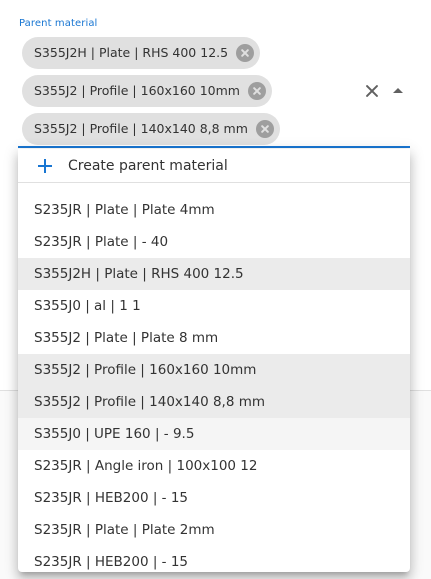 Image resolution: width=431 pixels, height=579 pixels. I want to click on option-label: S235JR | Plate | - 40, so click(101, 242).